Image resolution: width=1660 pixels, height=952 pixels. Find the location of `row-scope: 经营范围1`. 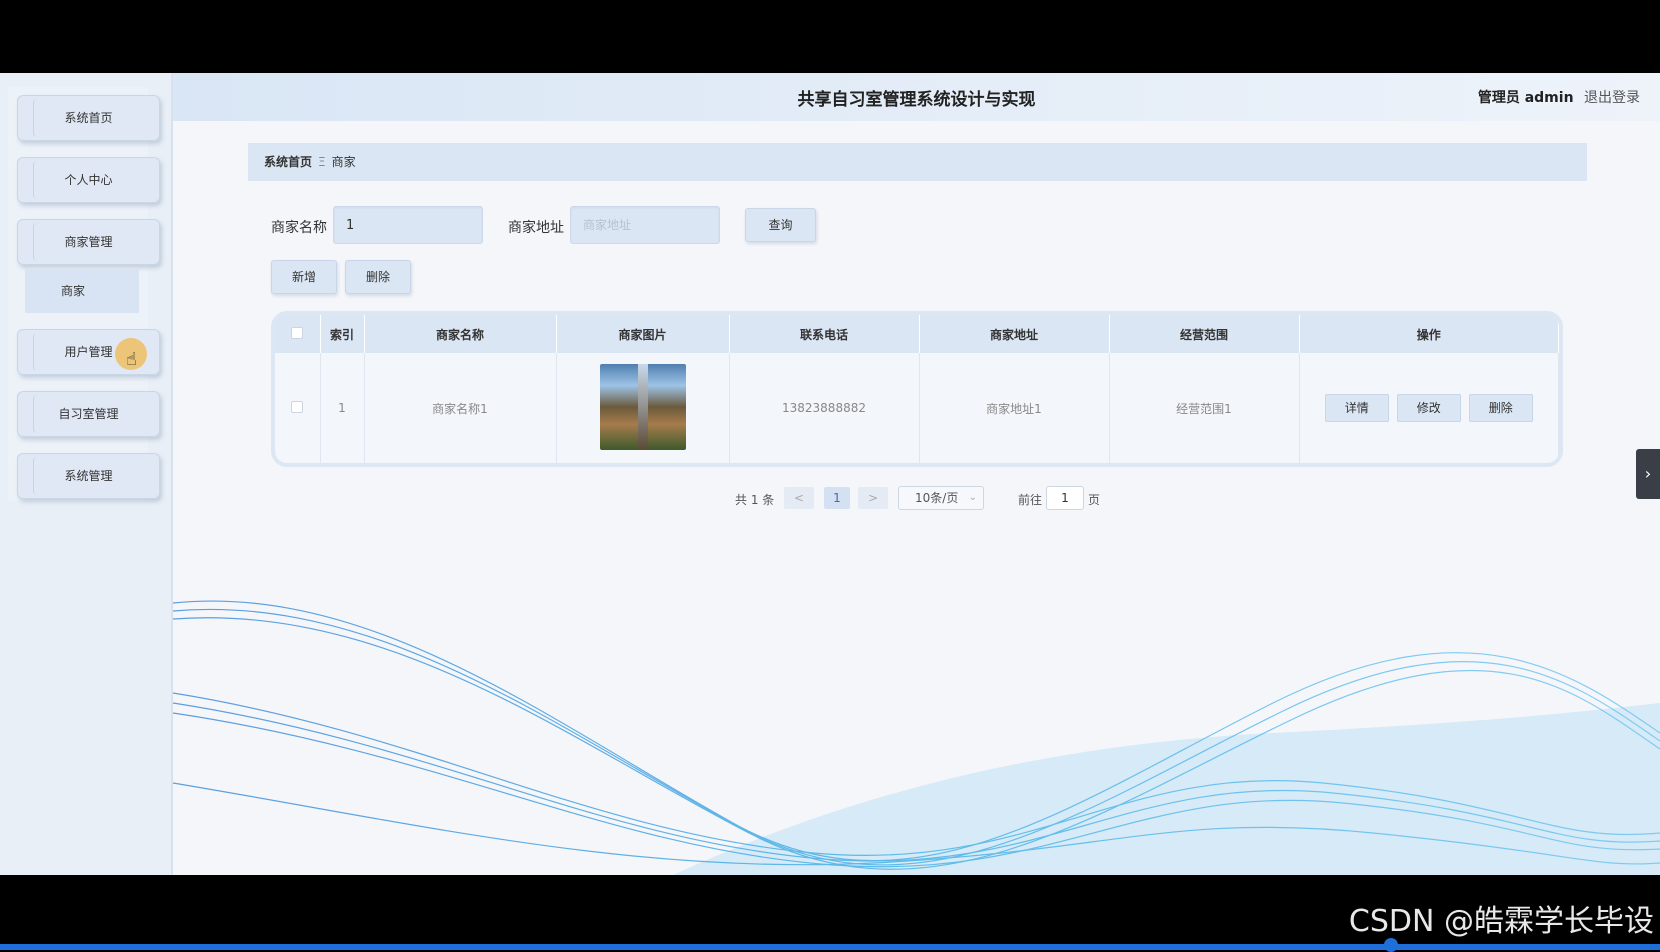

row-scope: 经营范围1 is located at coordinates (1204, 408).